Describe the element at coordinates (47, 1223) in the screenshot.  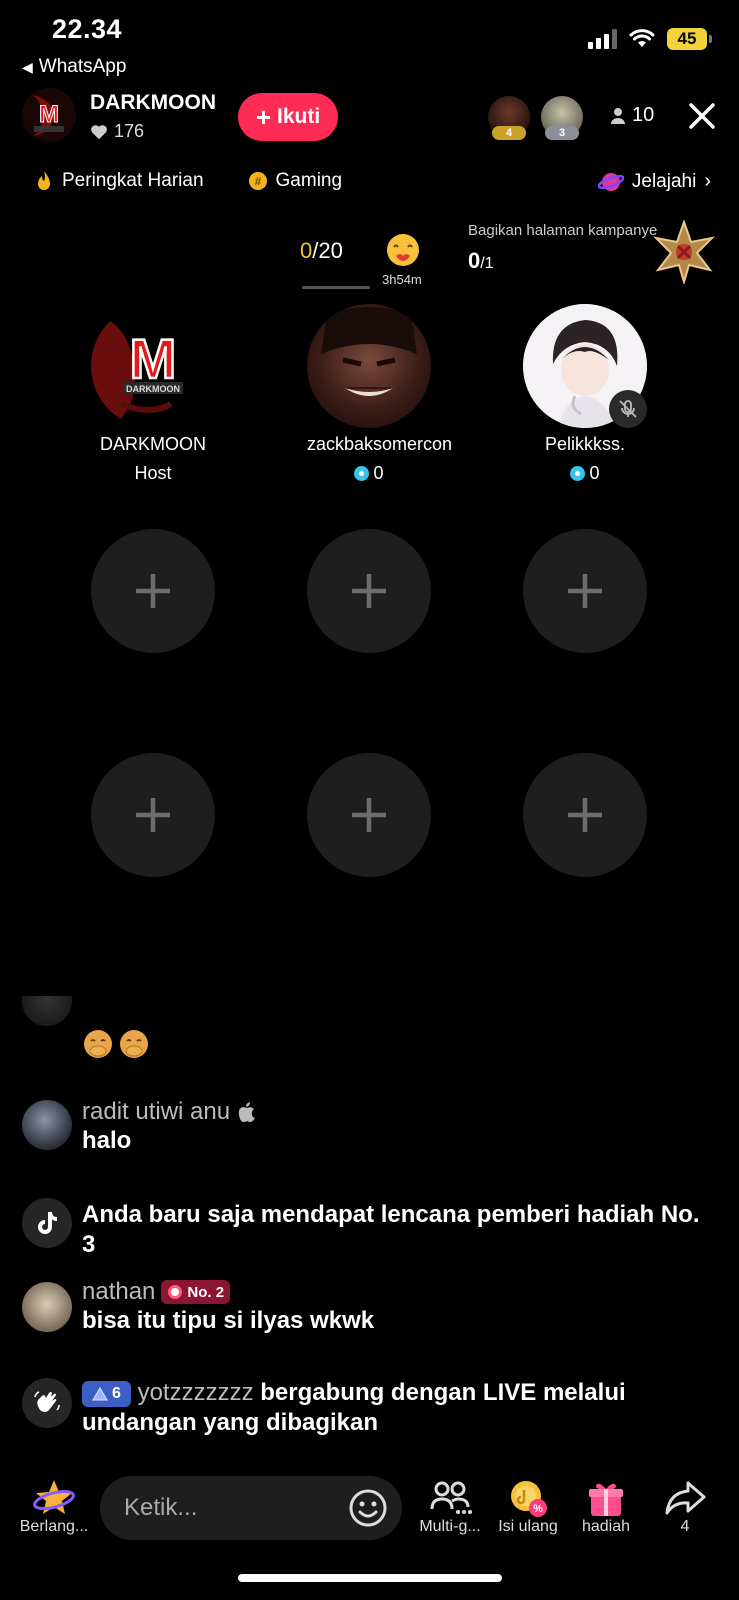
I see `tiktok-system-avatar` at that location.